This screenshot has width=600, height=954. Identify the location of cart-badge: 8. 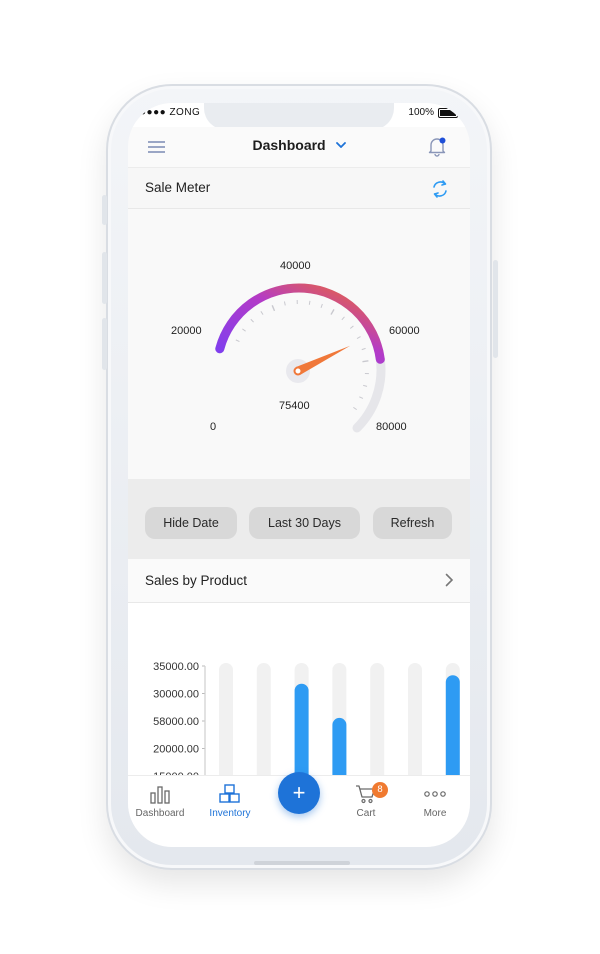
(380, 790).